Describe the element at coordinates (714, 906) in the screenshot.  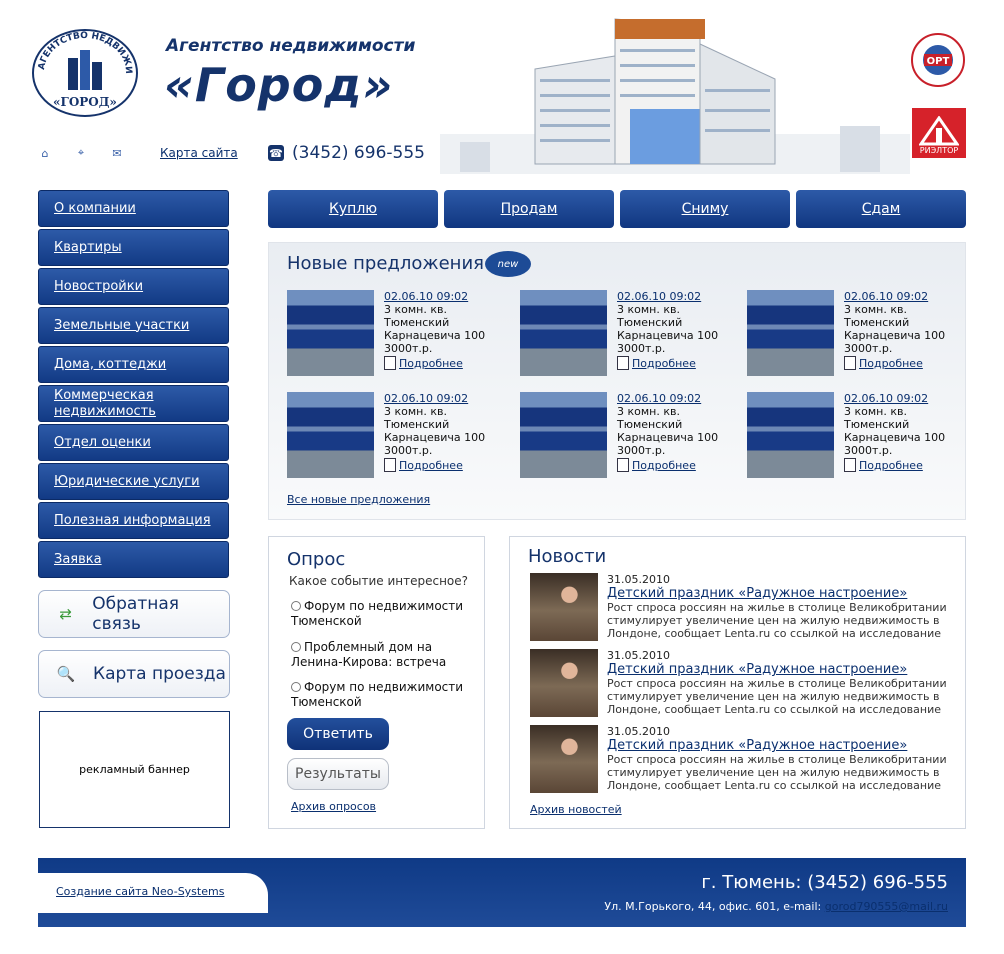
I see `address-text: Ул. М.Горького, 44, офис. 601, e-mail:` at that location.